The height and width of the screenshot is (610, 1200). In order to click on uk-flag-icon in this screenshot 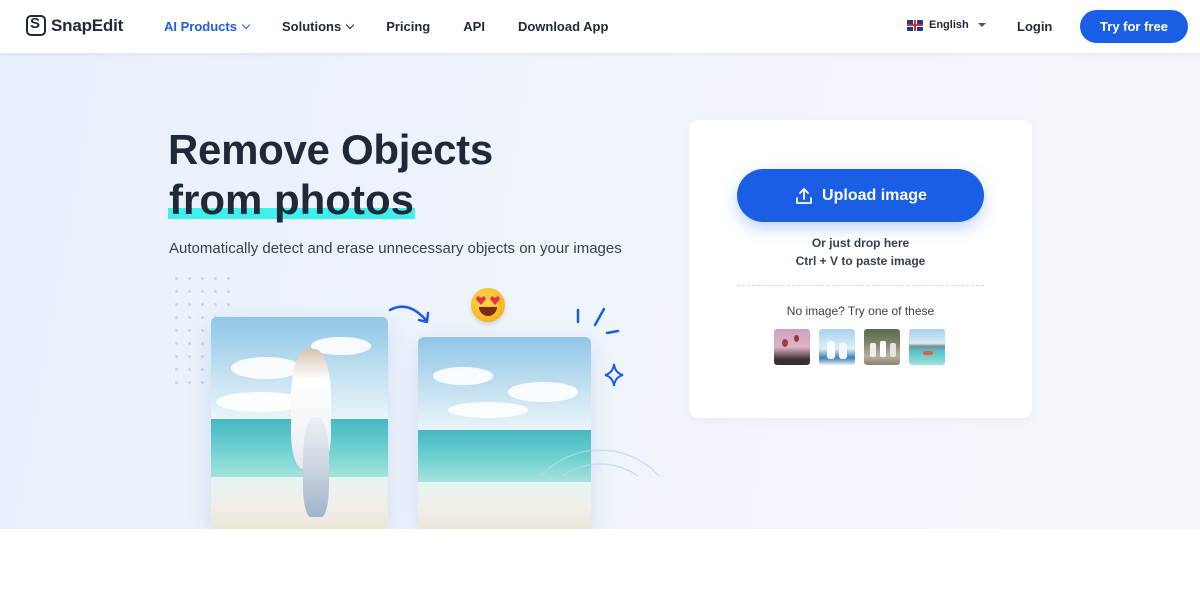, I will do `click(915, 25)`.